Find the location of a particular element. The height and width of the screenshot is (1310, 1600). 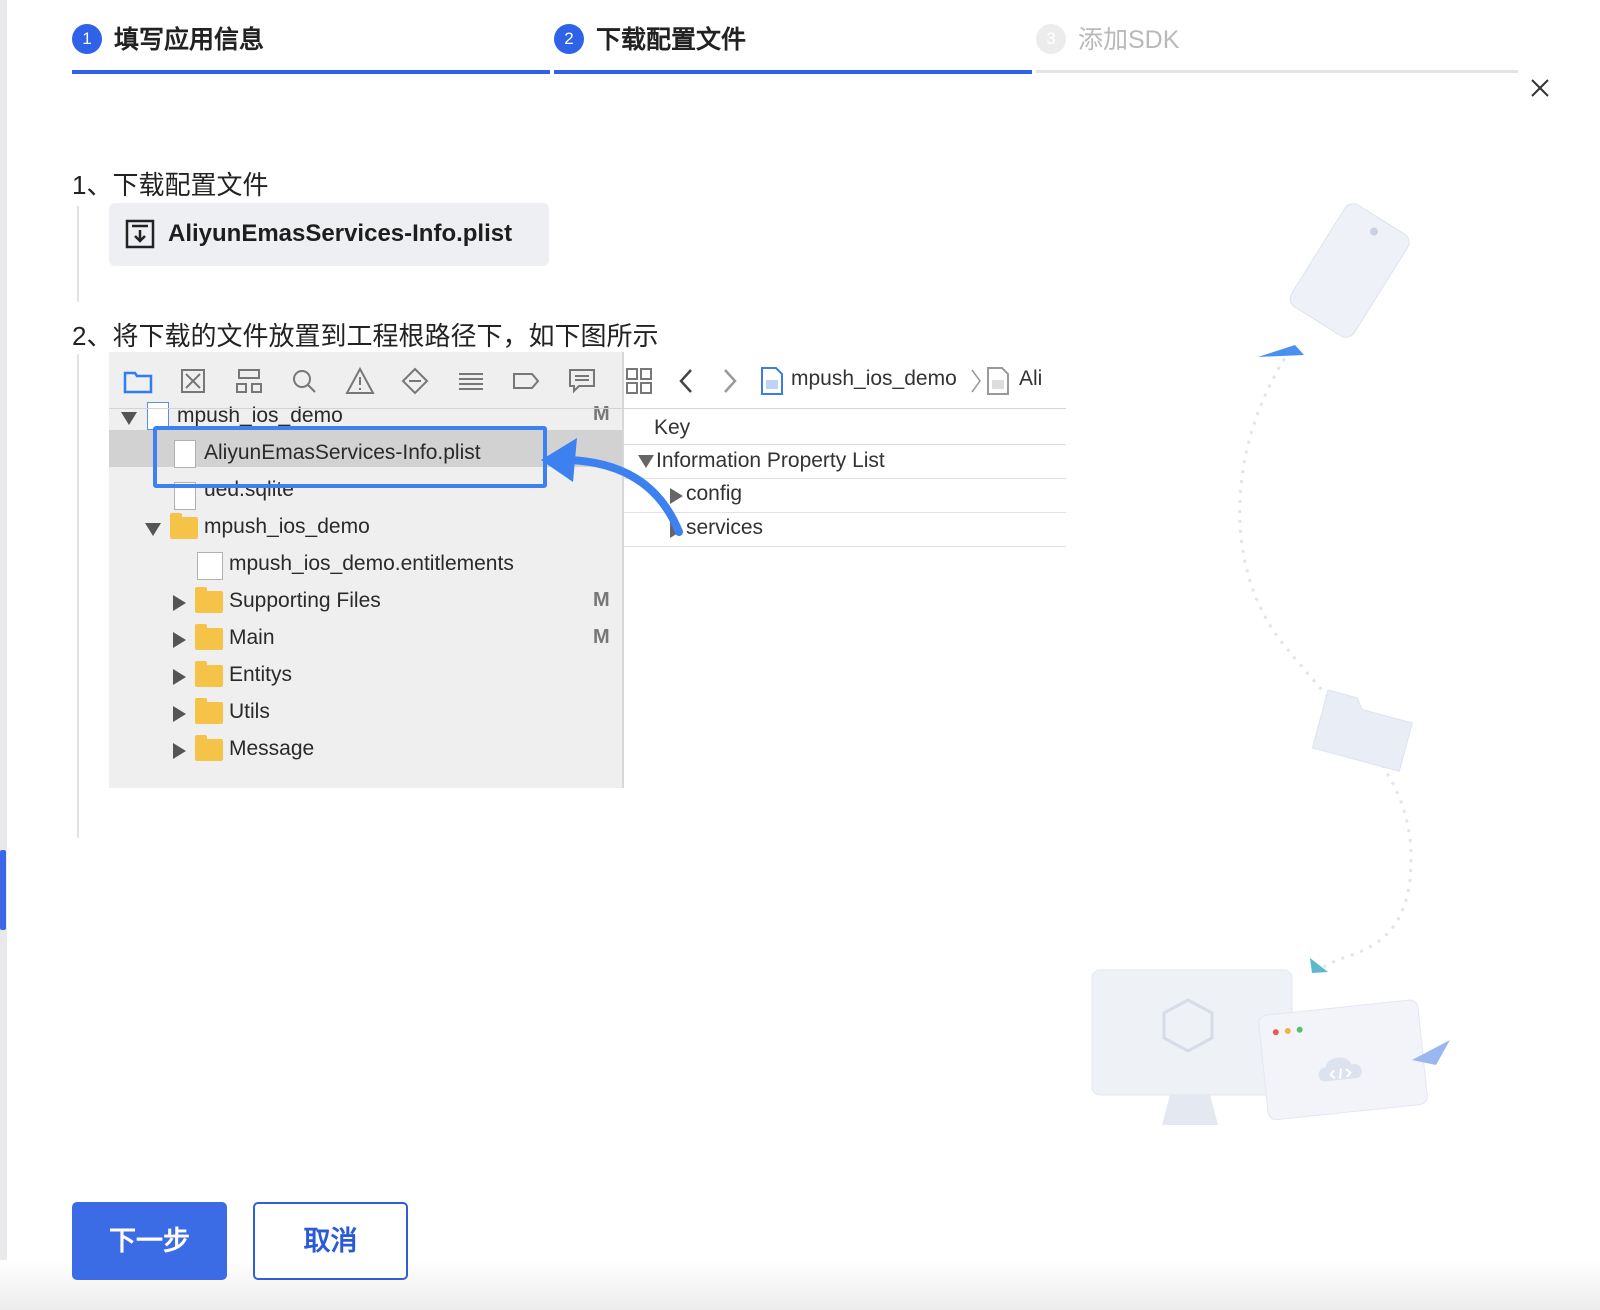

curved-arrow-icon is located at coordinates (612, 487).